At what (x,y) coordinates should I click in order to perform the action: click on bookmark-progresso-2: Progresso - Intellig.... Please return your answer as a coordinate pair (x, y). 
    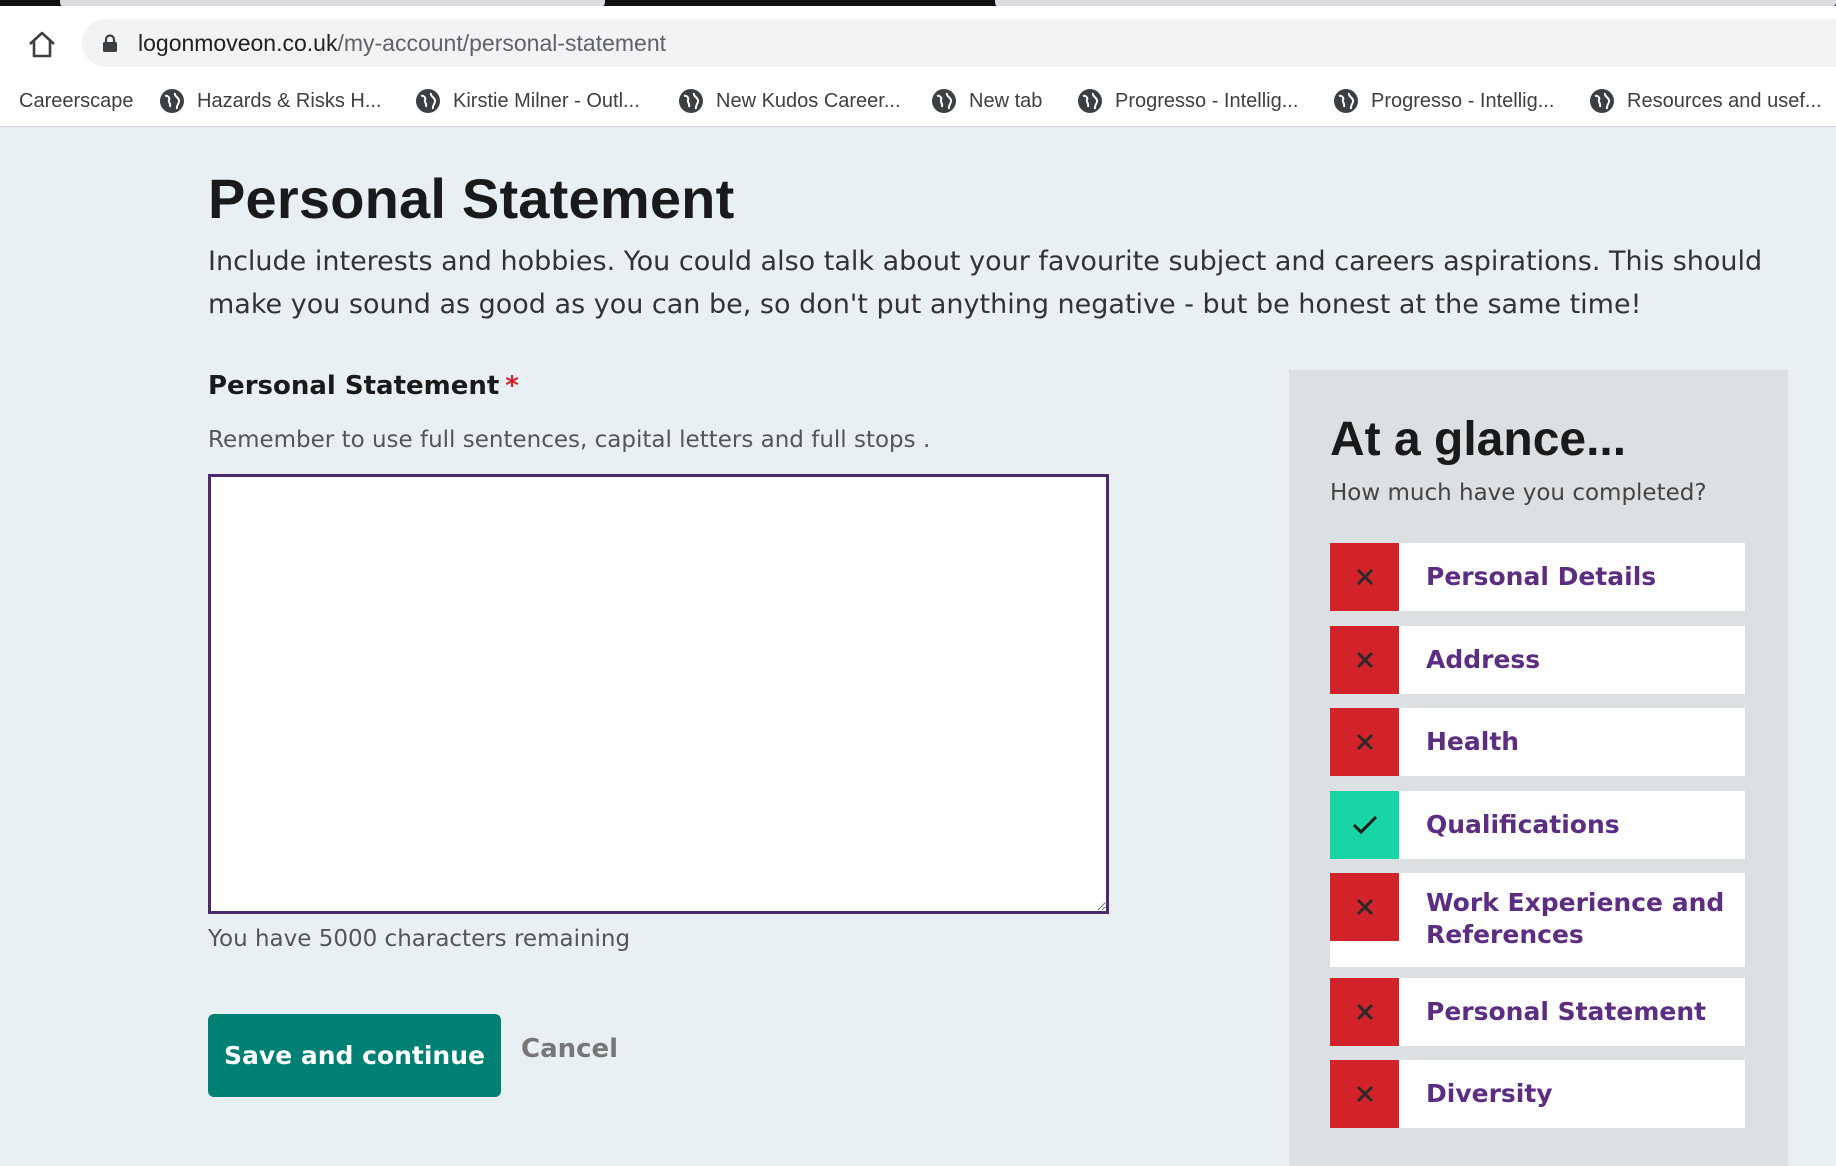
    Looking at the image, I should click on (1443, 101).